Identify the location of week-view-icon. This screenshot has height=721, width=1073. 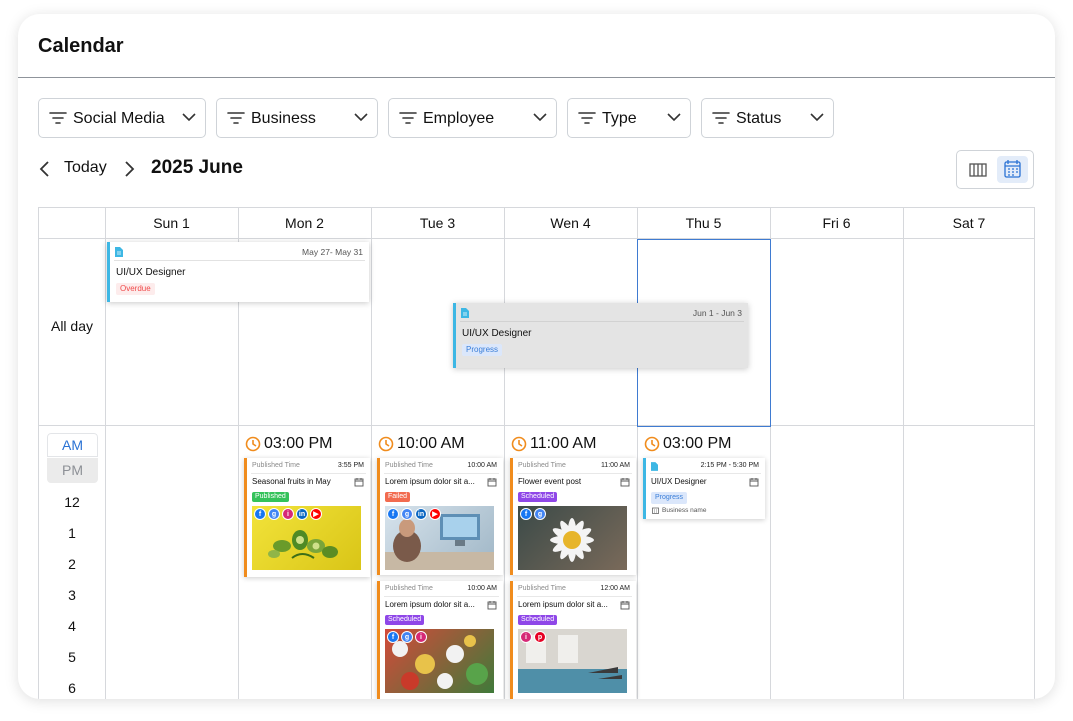
(978, 170).